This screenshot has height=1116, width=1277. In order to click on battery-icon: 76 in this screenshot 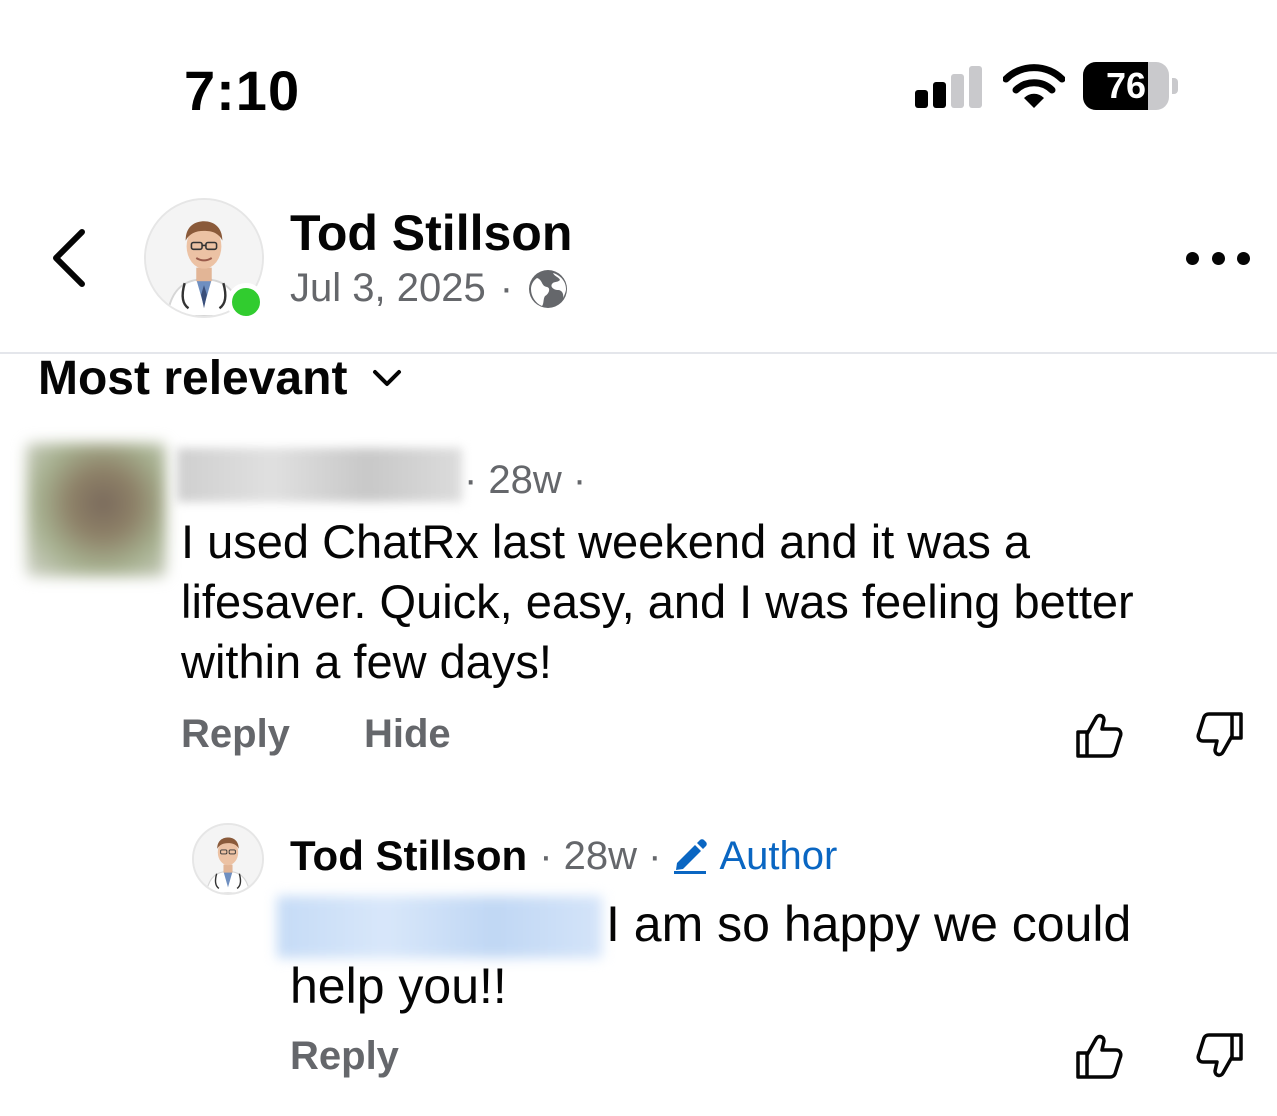, I will do `click(1131, 86)`.